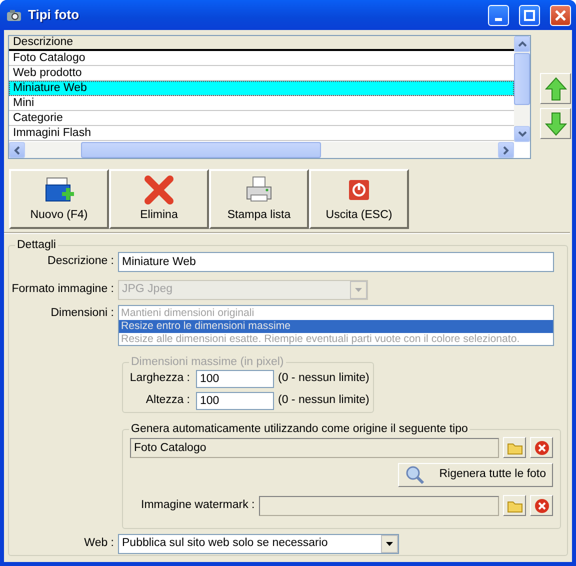 The width and height of the screenshot is (576, 566). I want to click on chevron-down-icon, so click(522, 134).